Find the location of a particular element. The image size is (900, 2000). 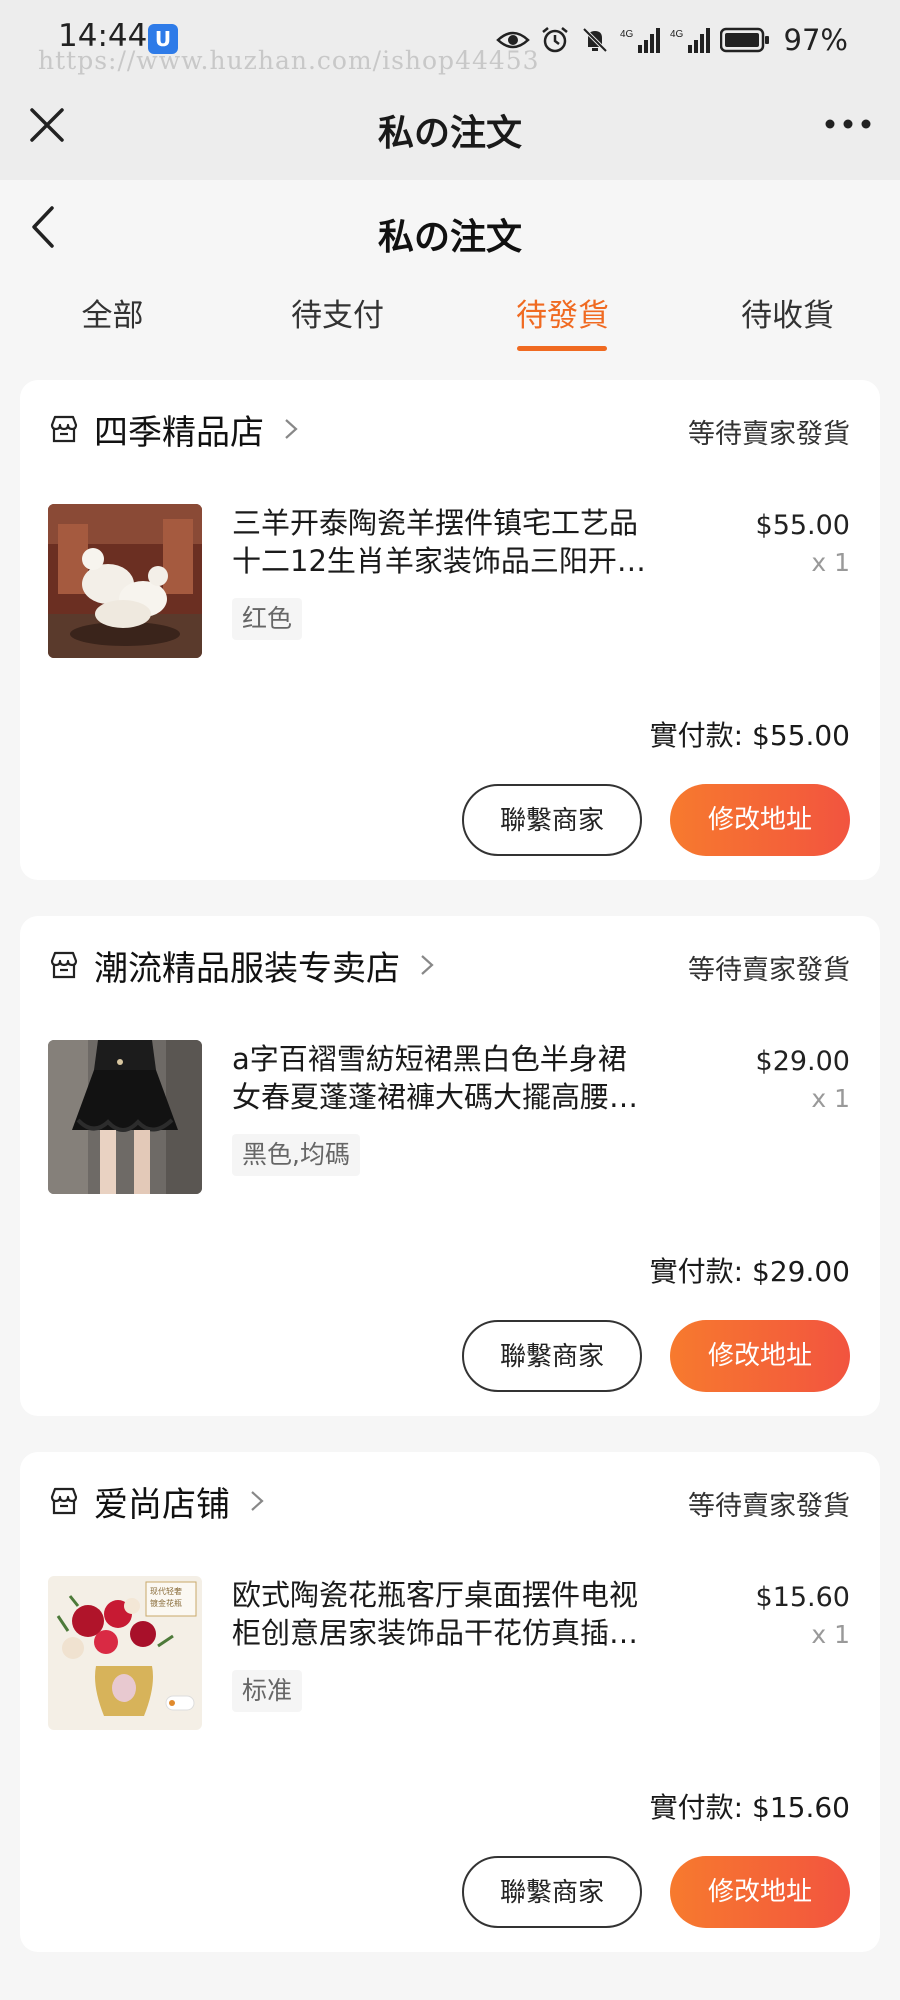

battery-percentage: 97% is located at coordinates (815, 40).